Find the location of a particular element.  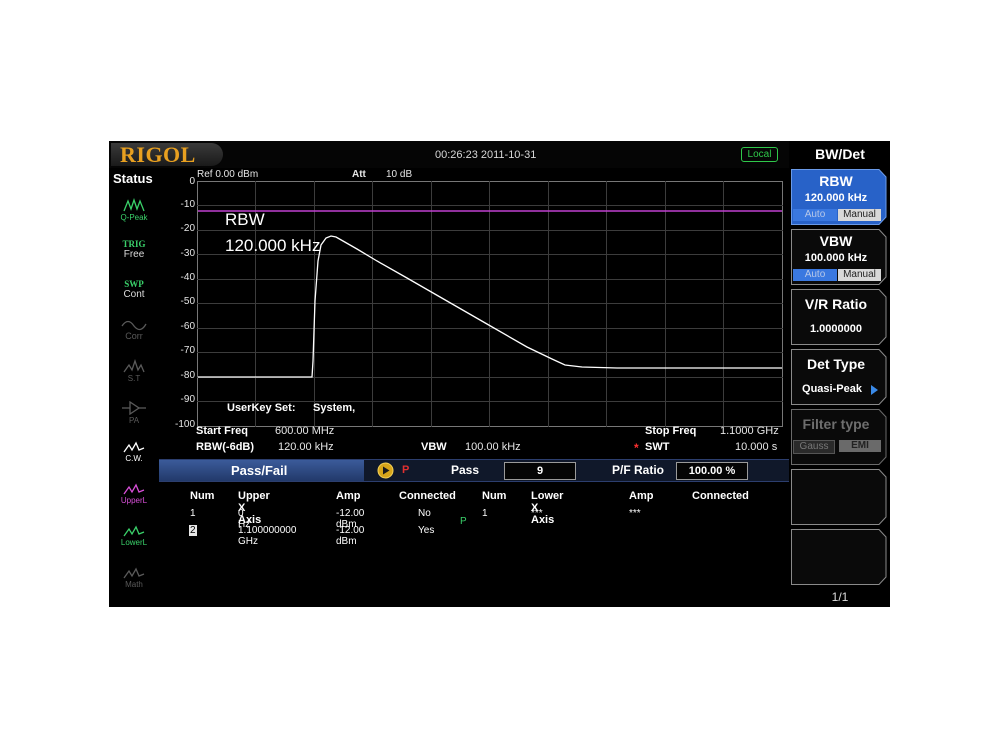

y-tick: -60 is located at coordinates (187, 326).